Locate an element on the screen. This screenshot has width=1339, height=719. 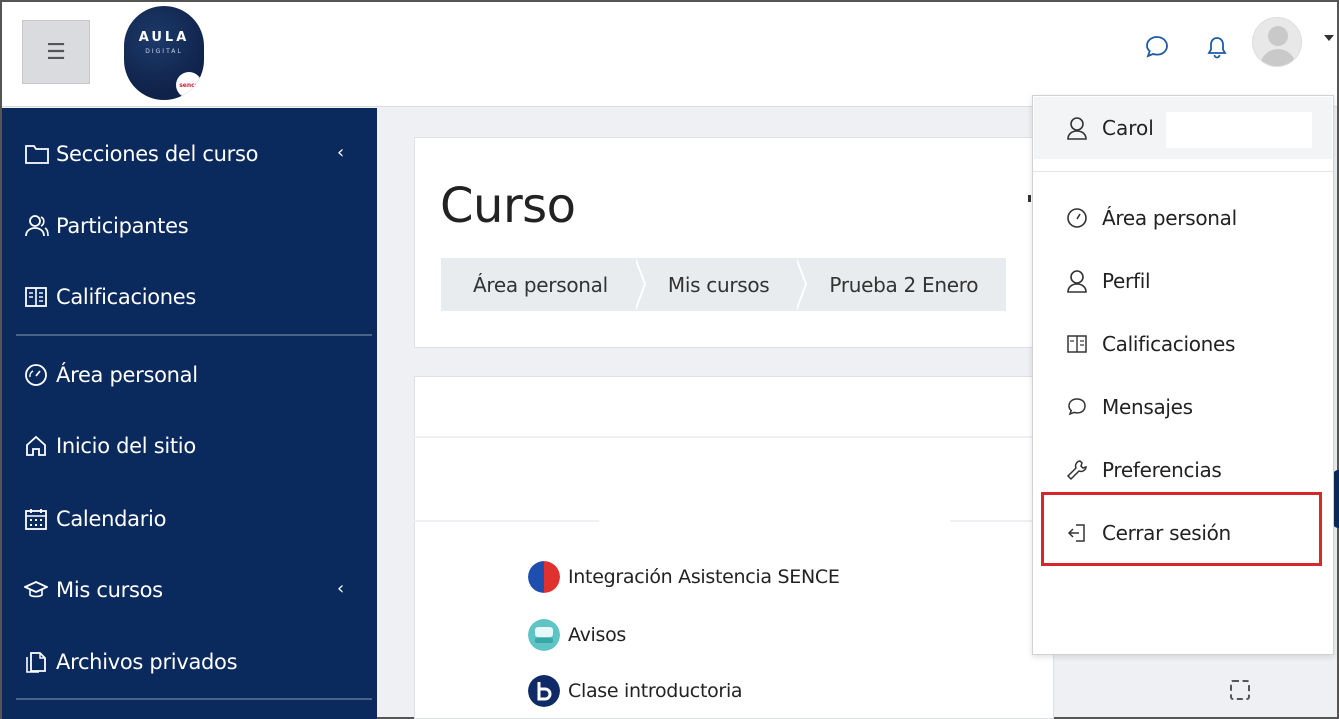
sence-icon is located at coordinates (544, 577).